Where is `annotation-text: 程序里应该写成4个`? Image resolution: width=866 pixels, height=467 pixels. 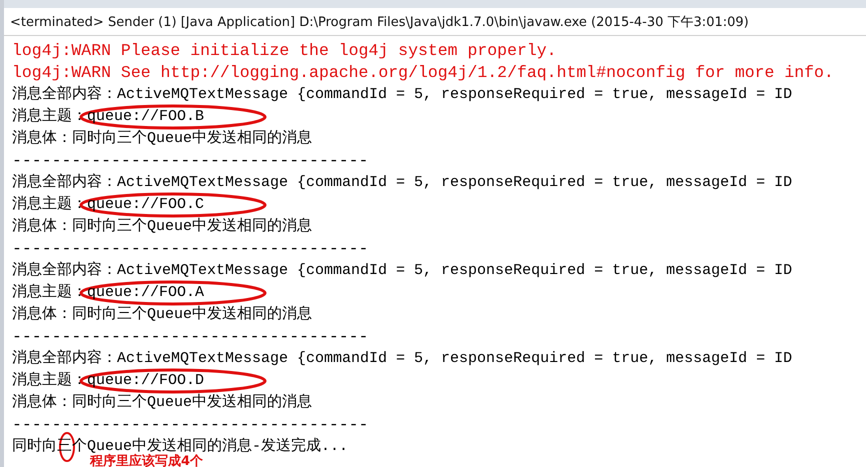 annotation-text: 程序里应该写成4个 is located at coordinates (147, 460).